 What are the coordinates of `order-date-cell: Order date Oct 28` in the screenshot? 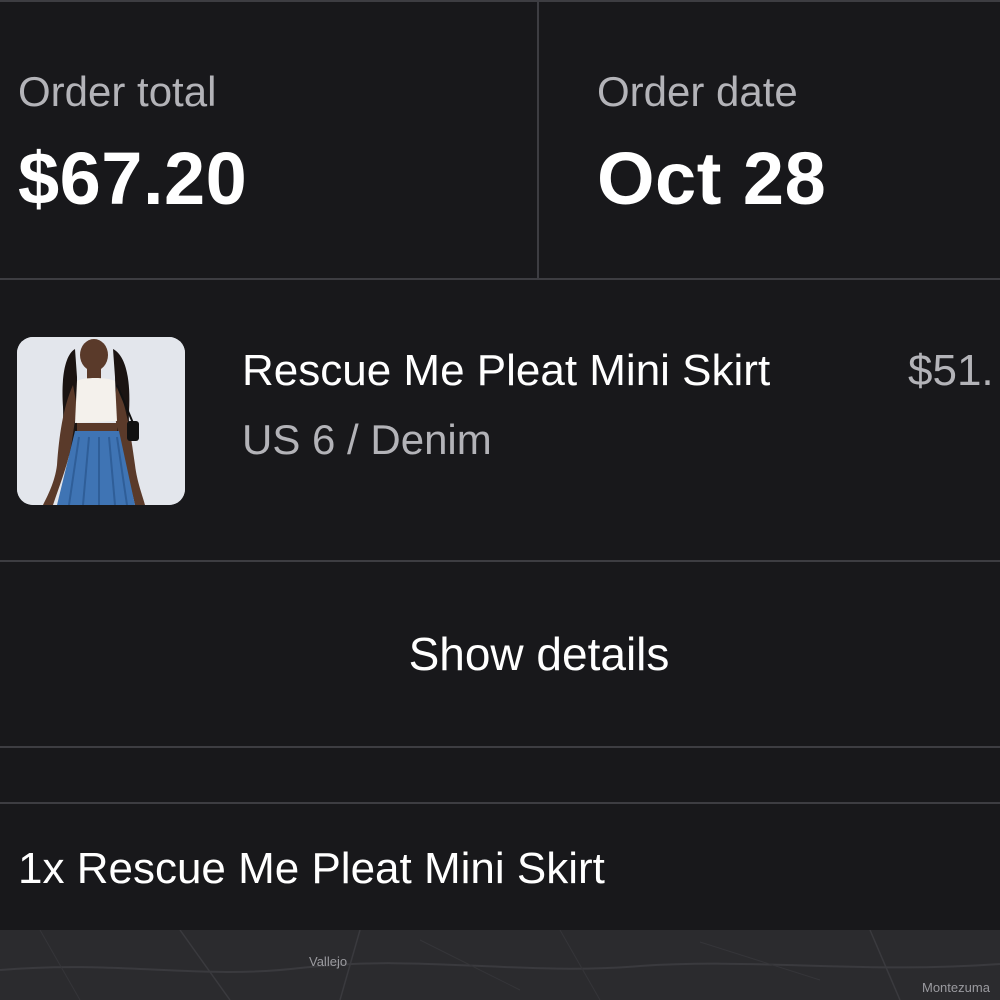 It's located at (769, 140).